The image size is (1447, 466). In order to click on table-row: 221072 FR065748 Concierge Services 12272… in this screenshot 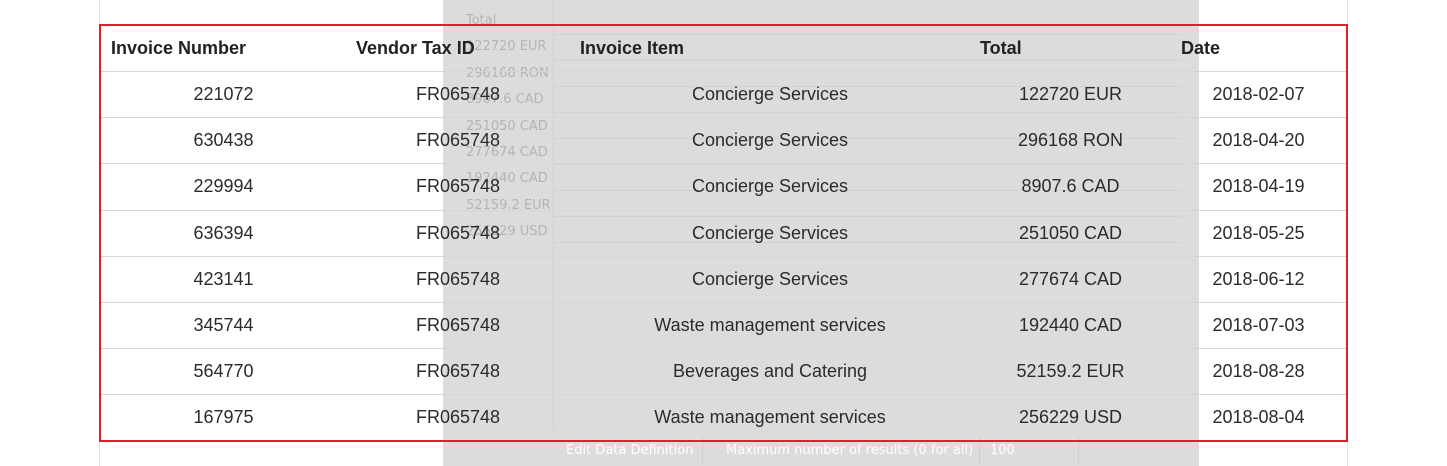, I will do `click(723, 95)`.